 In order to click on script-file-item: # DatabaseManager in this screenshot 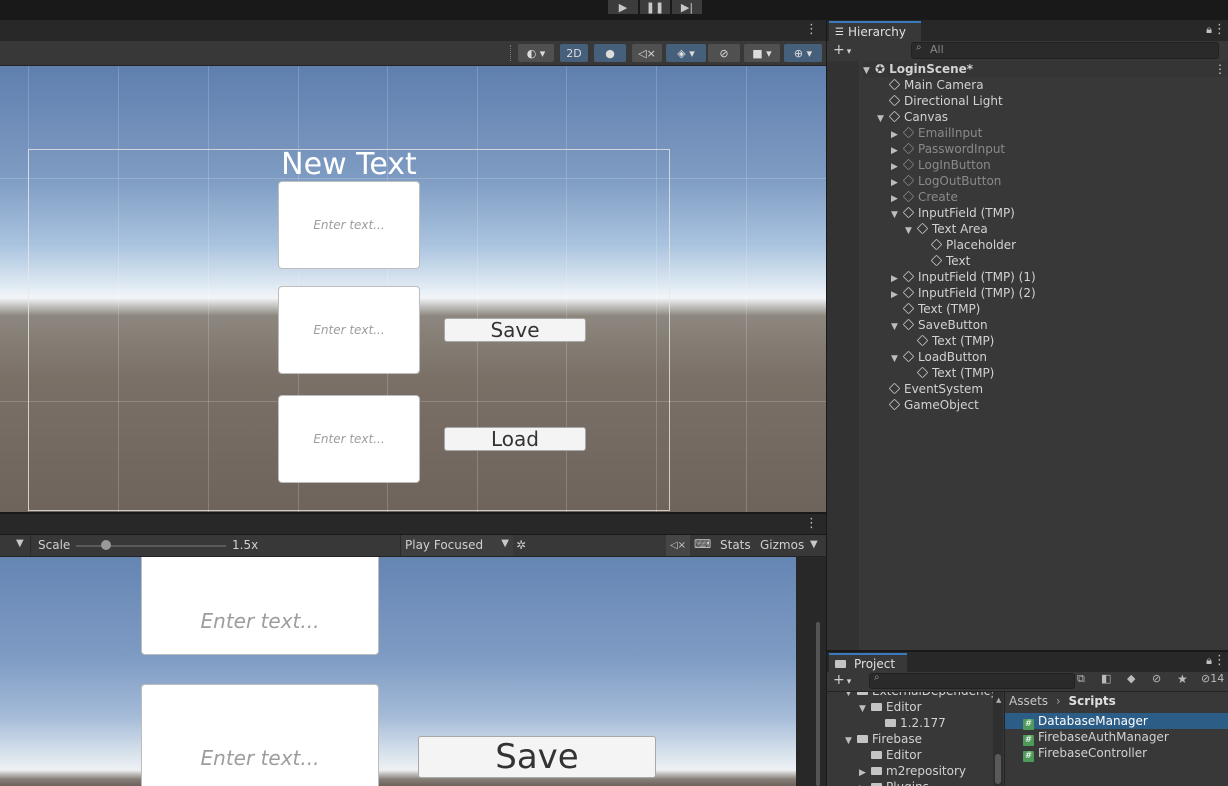, I will do `click(1116, 721)`.